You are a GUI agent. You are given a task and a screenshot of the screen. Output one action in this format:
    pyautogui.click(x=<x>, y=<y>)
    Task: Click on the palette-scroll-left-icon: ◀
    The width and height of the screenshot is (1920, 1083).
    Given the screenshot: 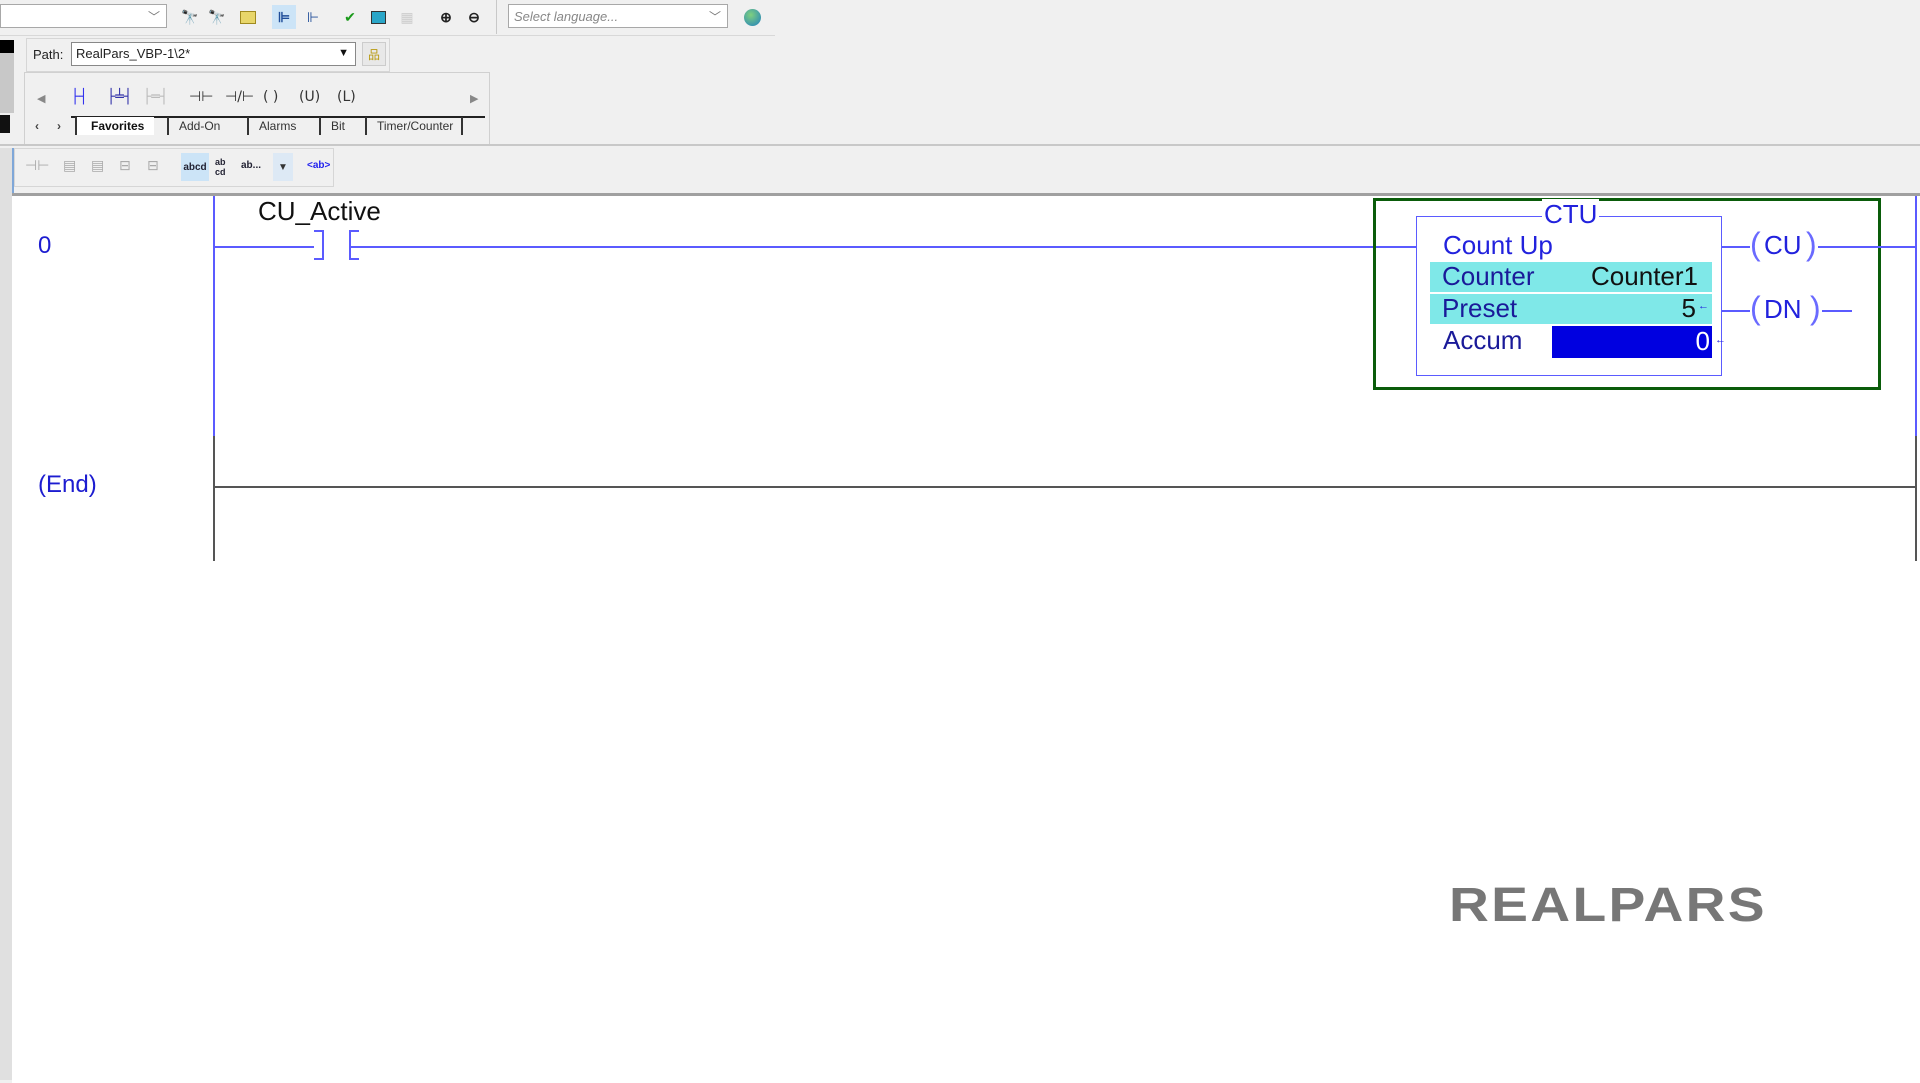 What is the action you would take?
    pyautogui.click(x=41, y=98)
    